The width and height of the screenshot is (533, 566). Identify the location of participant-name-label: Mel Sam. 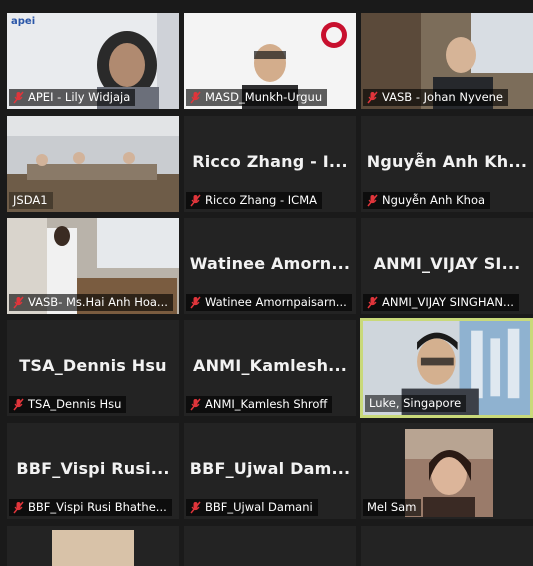
(392, 507).